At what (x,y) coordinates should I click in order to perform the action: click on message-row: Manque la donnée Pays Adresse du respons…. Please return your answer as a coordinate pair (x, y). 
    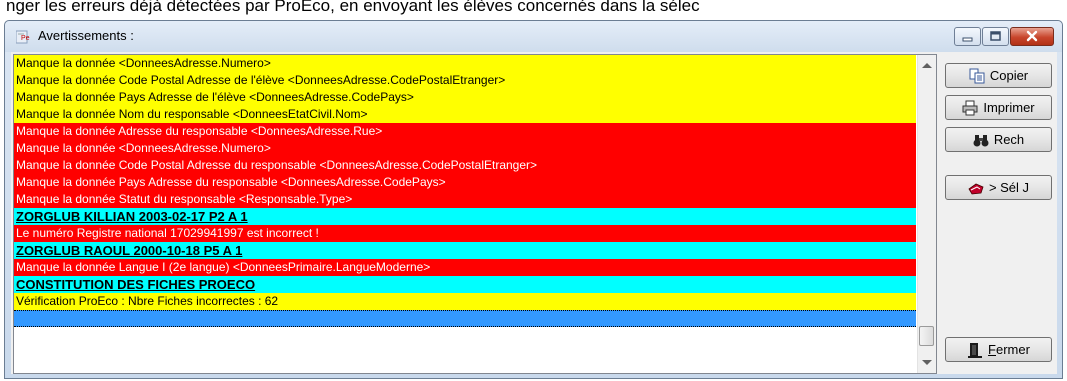
    Looking at the image, I should click on (465, 182).